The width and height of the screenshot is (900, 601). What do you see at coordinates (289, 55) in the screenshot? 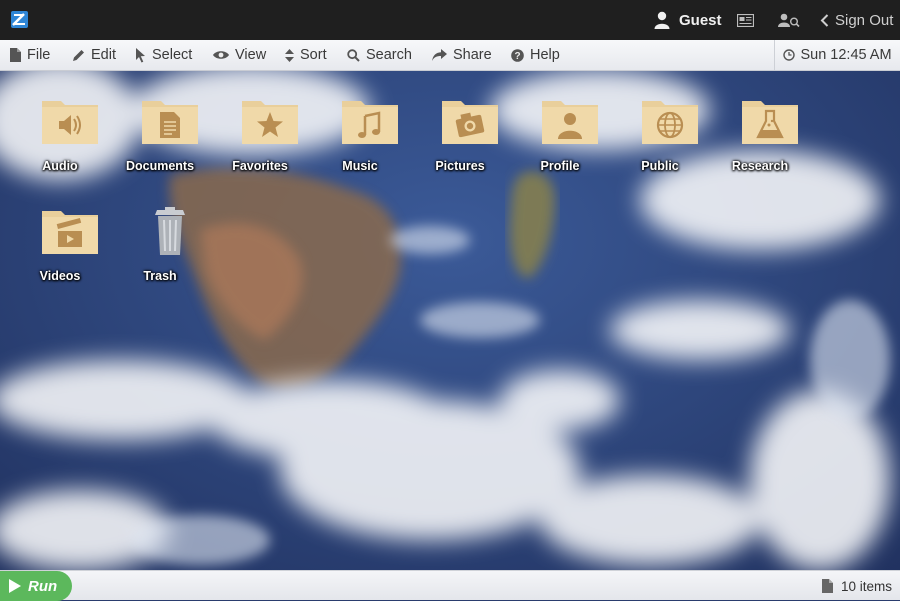
I see `sort-icon` at bounding box center [289, 55].